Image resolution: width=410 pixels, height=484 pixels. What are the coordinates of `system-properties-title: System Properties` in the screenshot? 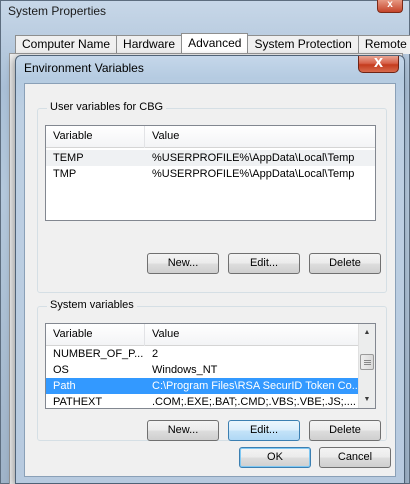 It's located at (57, 11).